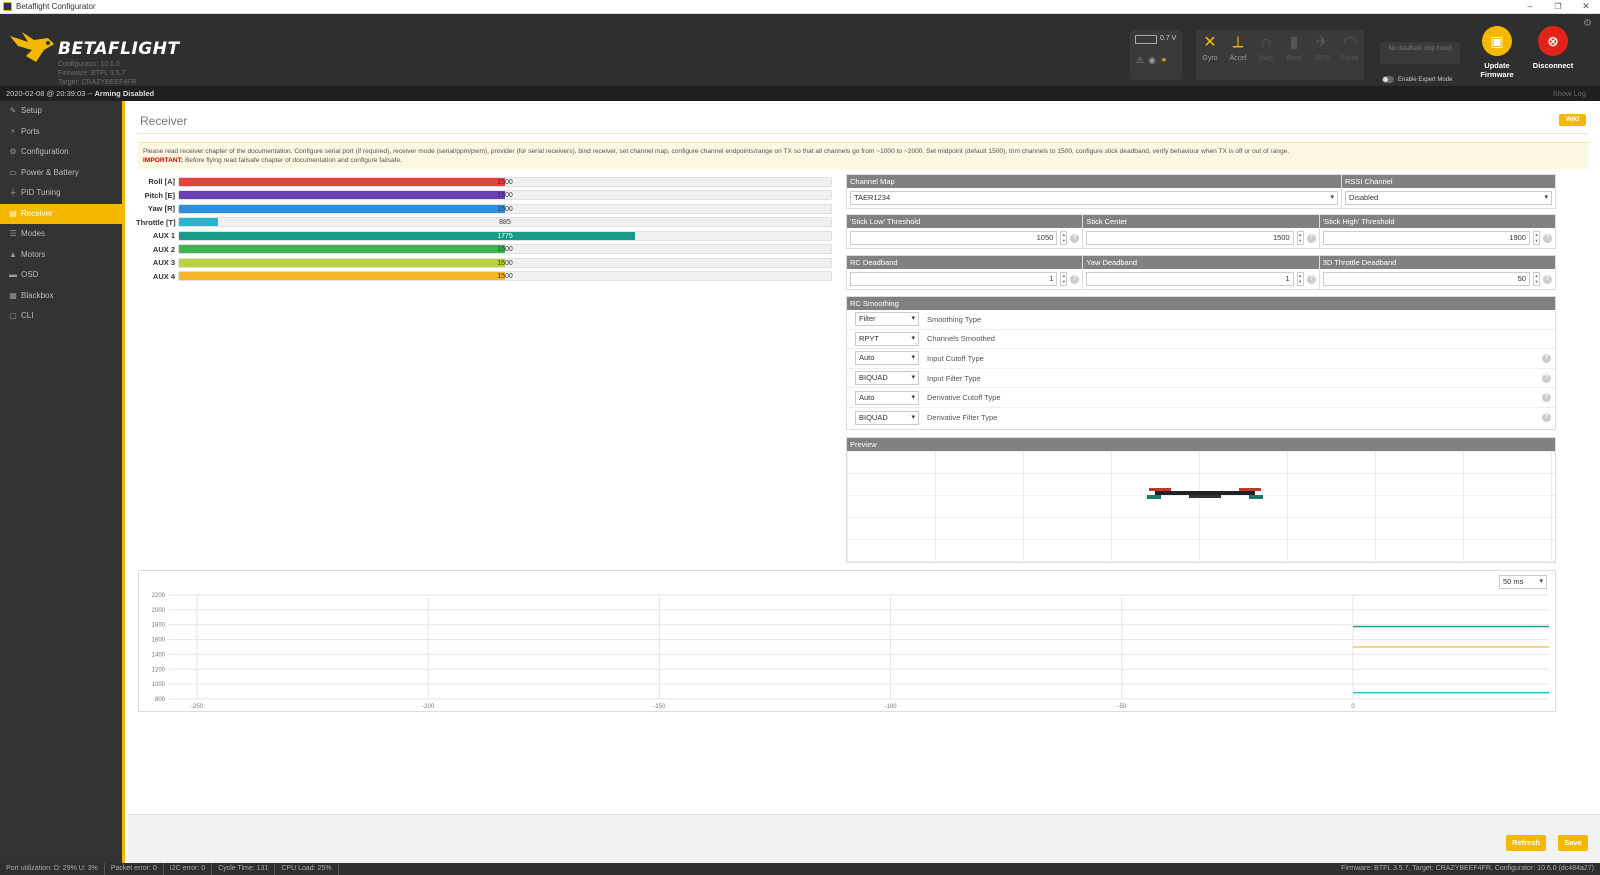 Image resolution: width=1600 pixels, height=875 pixels. I want to click on sonar-icon: ◠, so click(1350, 42).